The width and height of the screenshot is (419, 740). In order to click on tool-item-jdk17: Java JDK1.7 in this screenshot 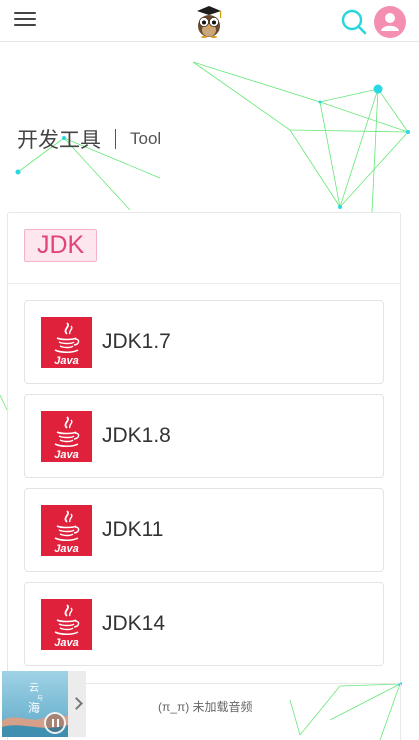, I will do `click(204, 342)`.